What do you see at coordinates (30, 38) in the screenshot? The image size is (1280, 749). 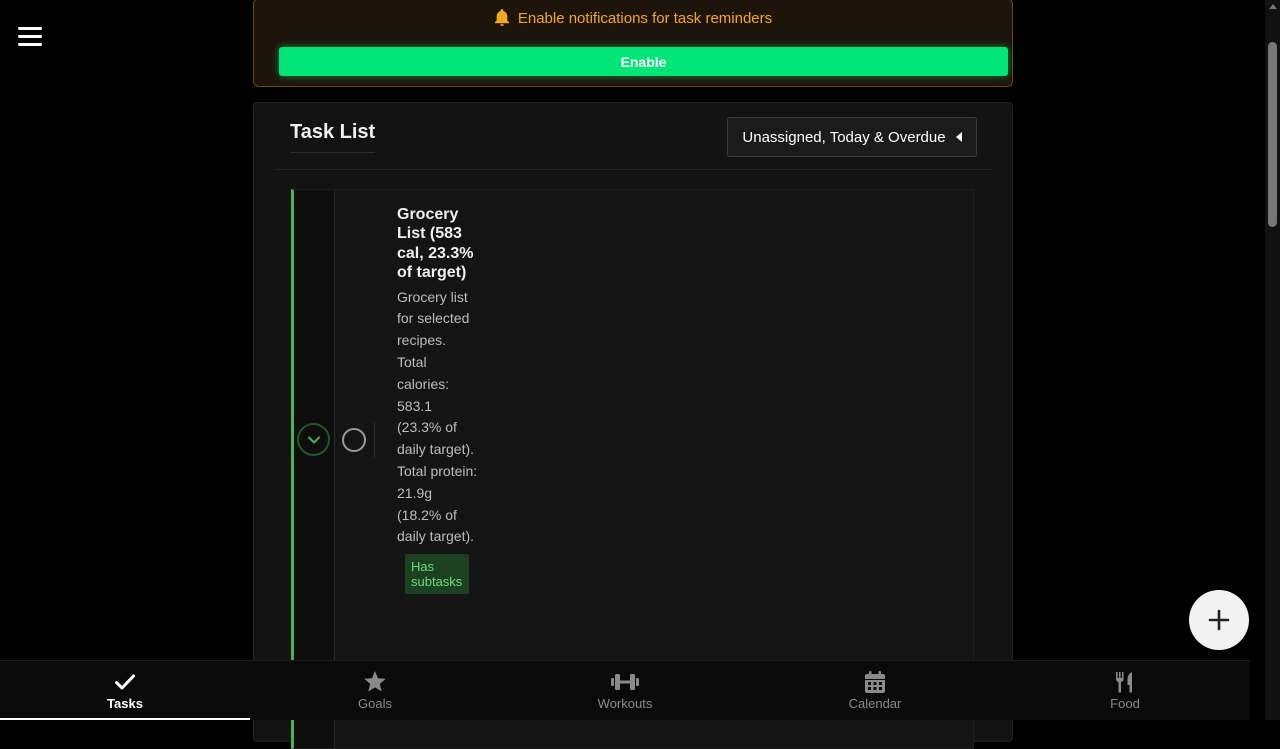 I see `menu-icon` at bounding box center [30, 38].